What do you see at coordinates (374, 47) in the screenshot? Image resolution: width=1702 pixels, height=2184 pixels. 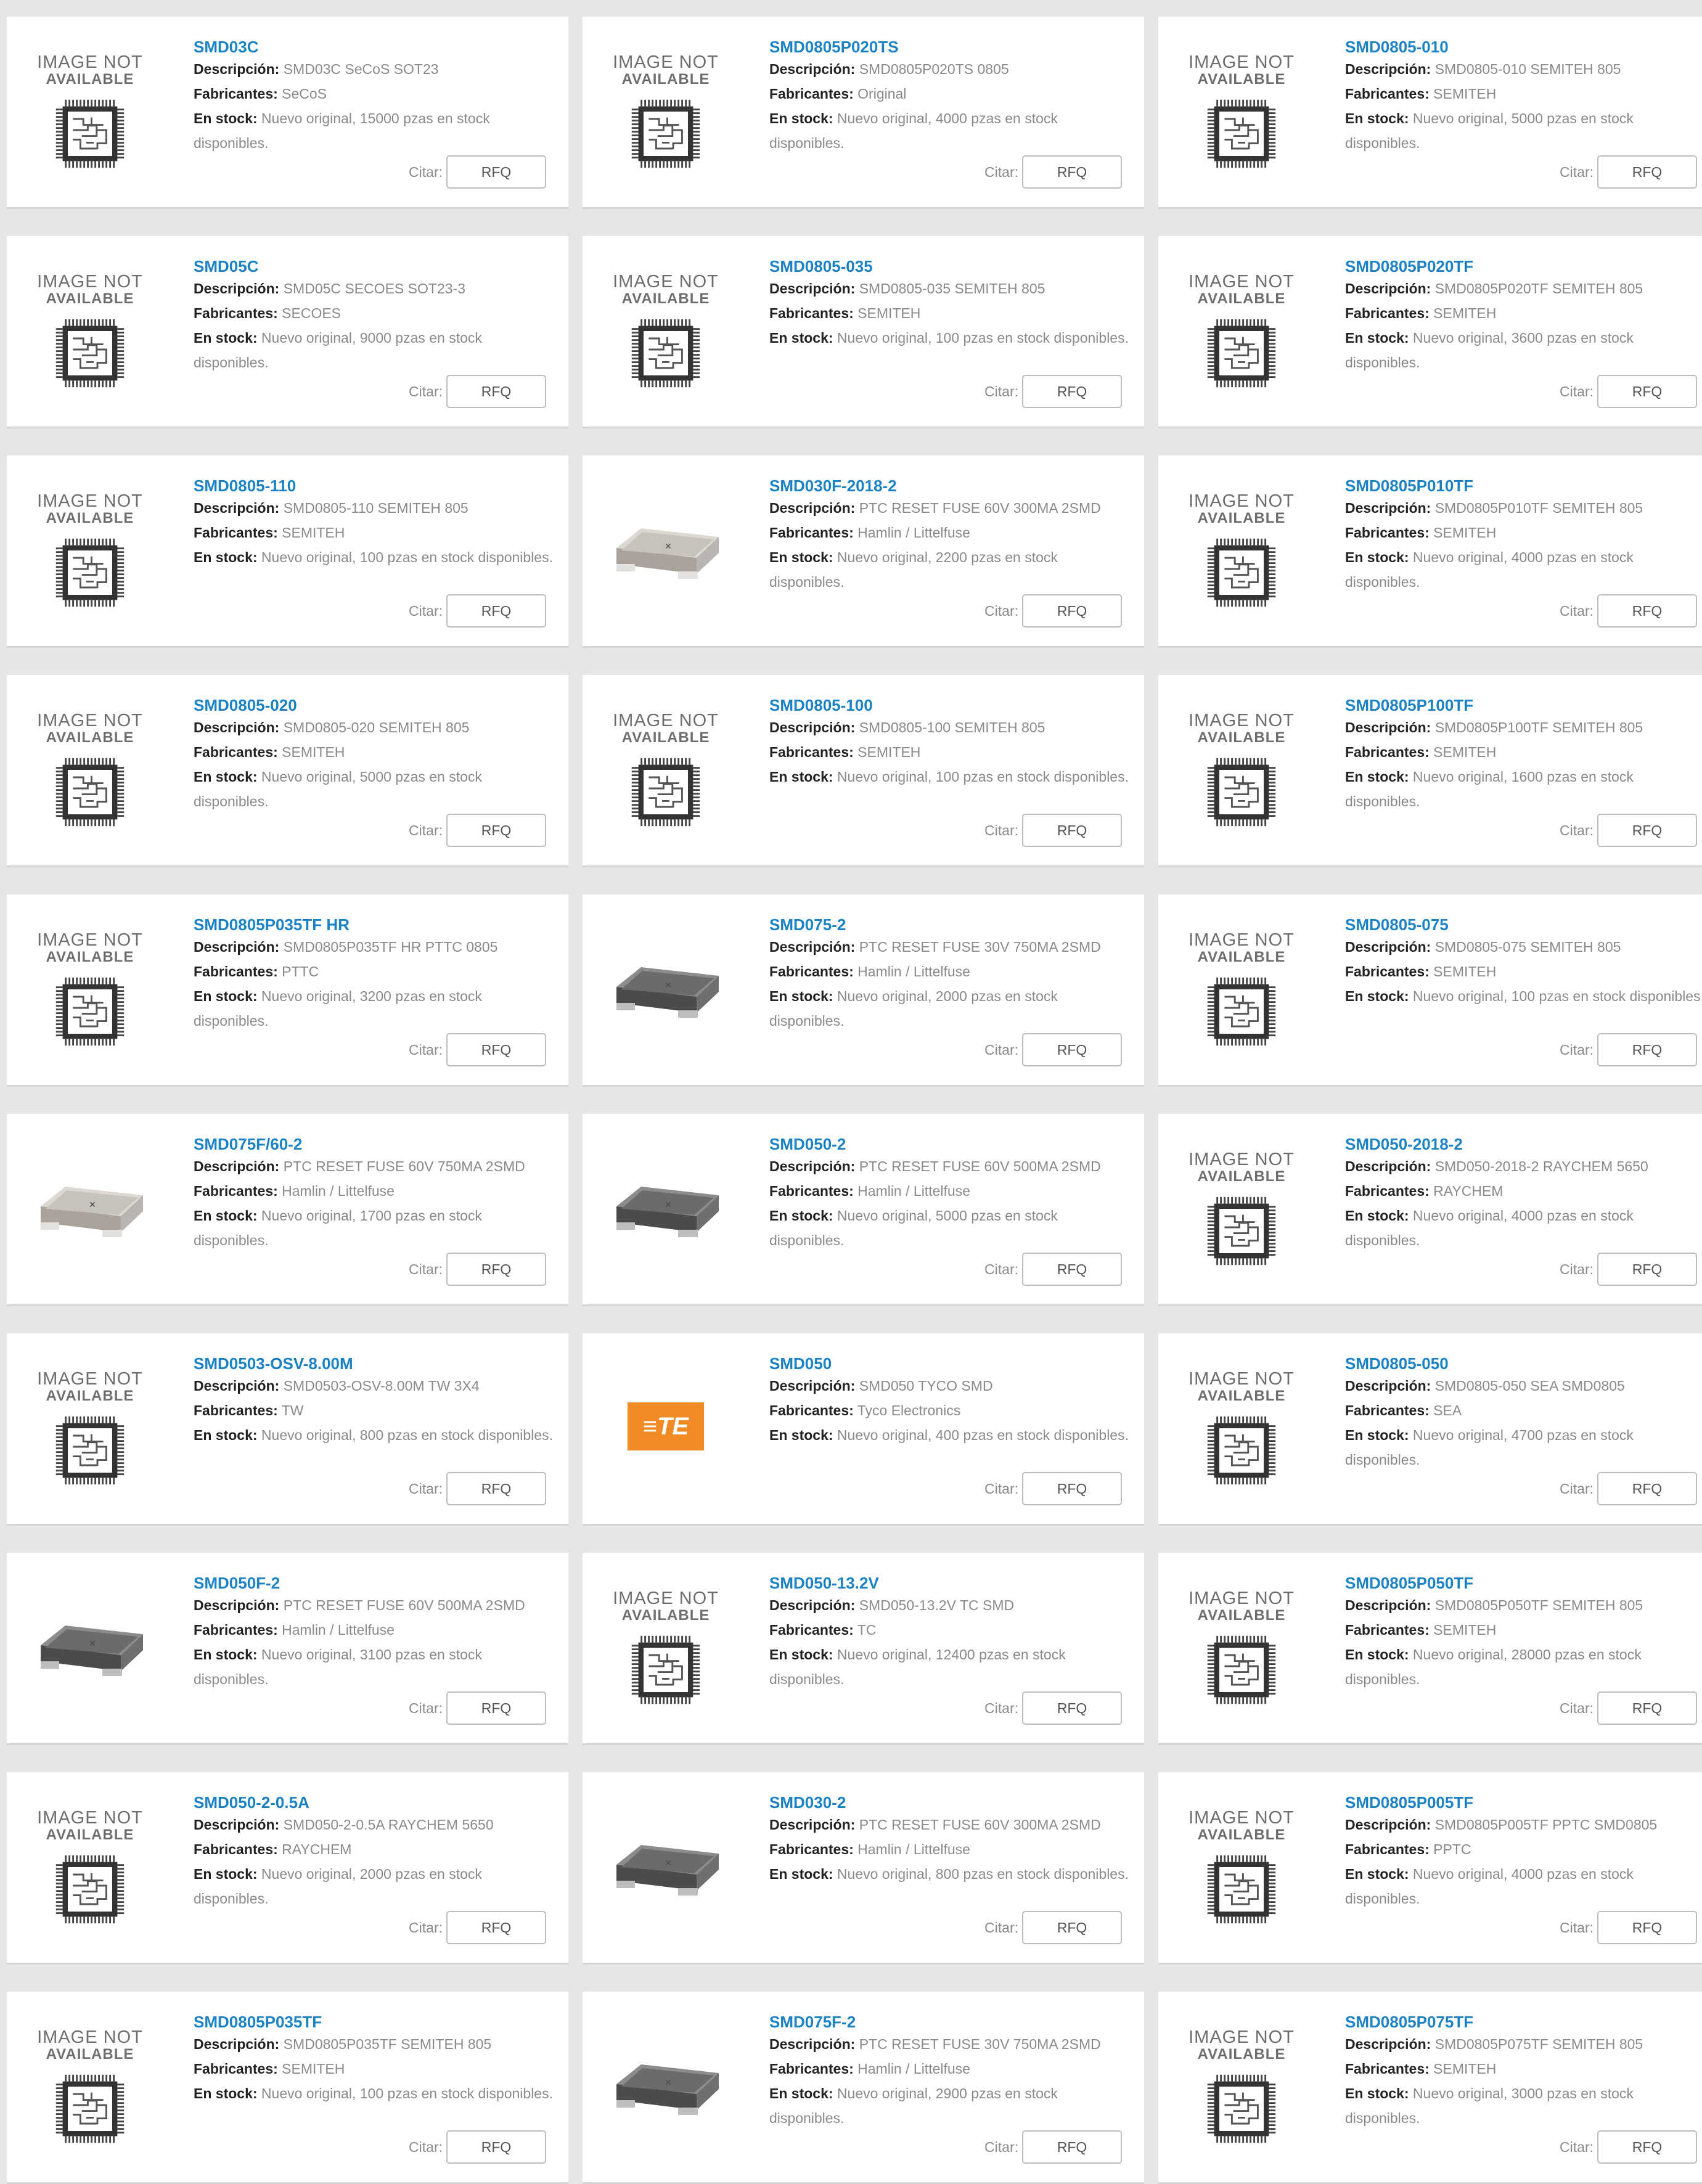 I see `product-name-link: SMD03C` at bounding box center [374, 47].